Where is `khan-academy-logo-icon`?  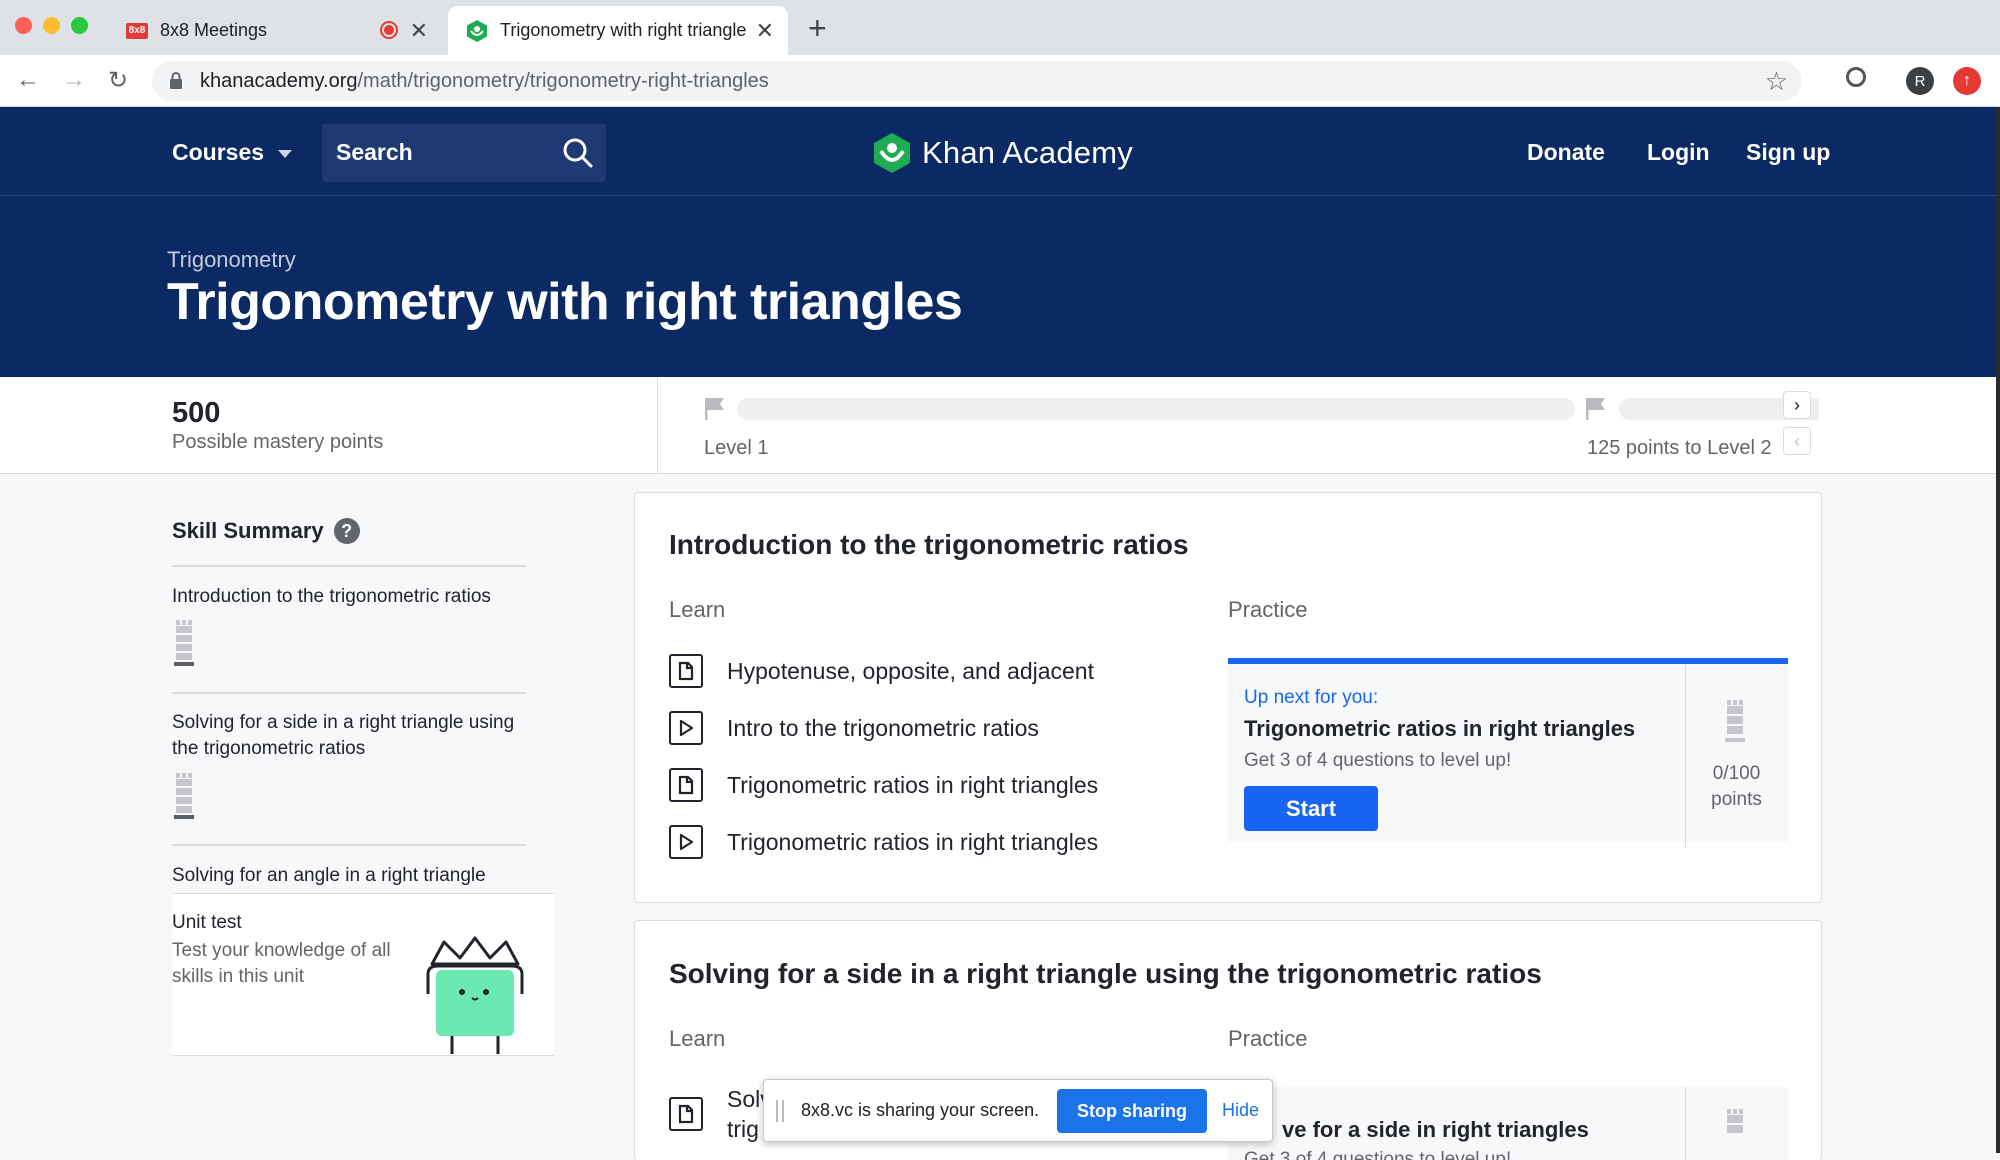
khan-academy-logo-icon is located at coordinates (892, 153).